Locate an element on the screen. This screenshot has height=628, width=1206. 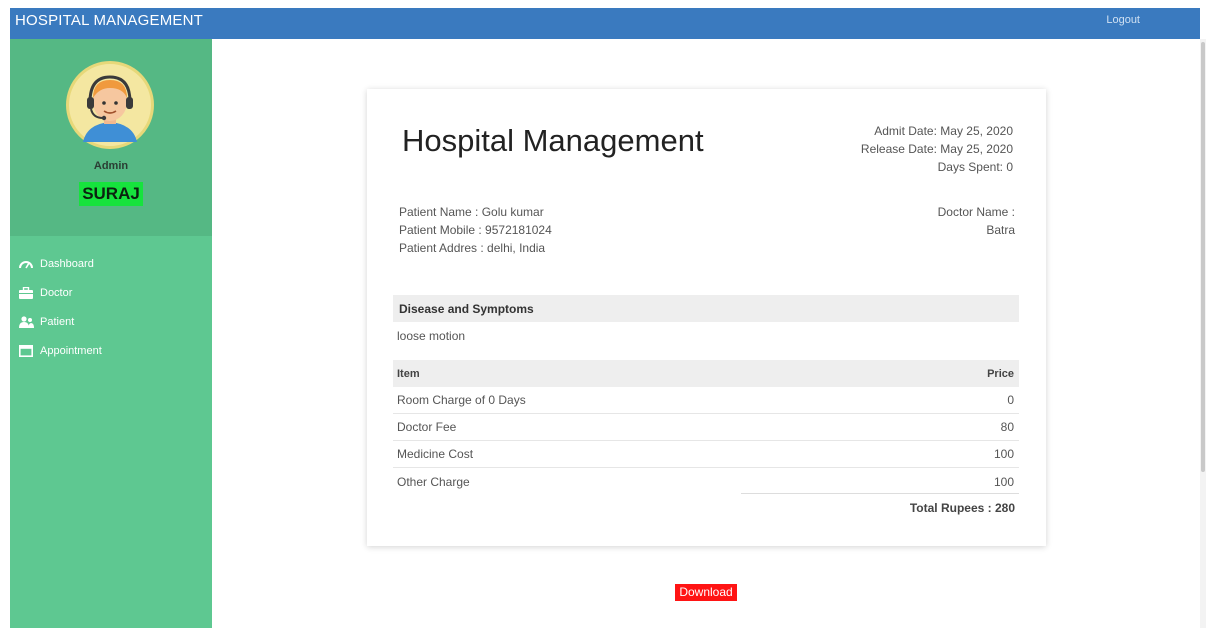
column-header-item: Item is located at coordinates (408, 373).